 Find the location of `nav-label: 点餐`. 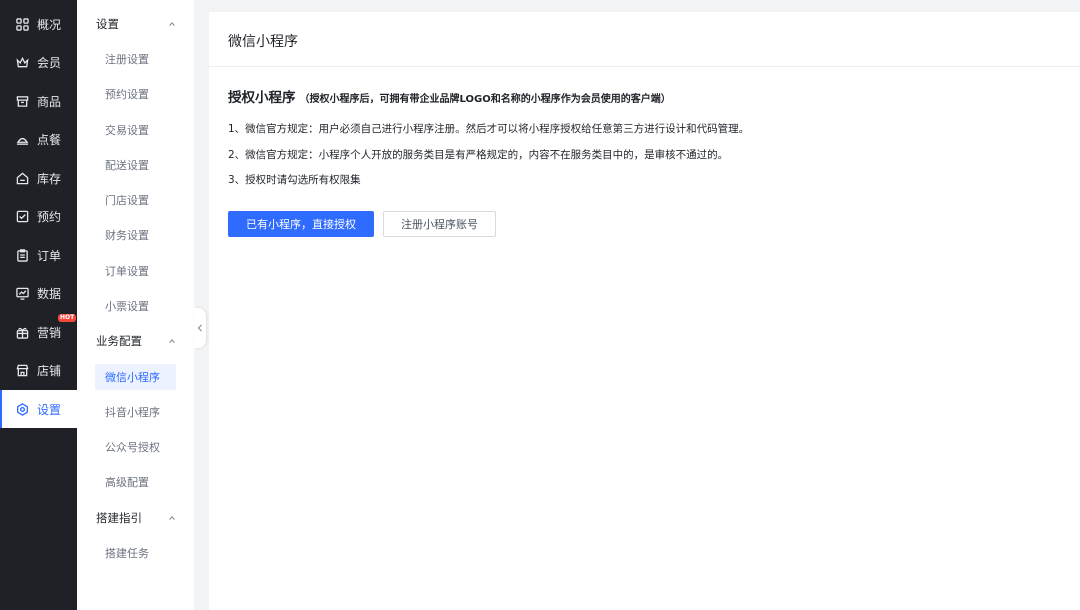

nav-label: 点餐 is located at coordinates (49, 139).